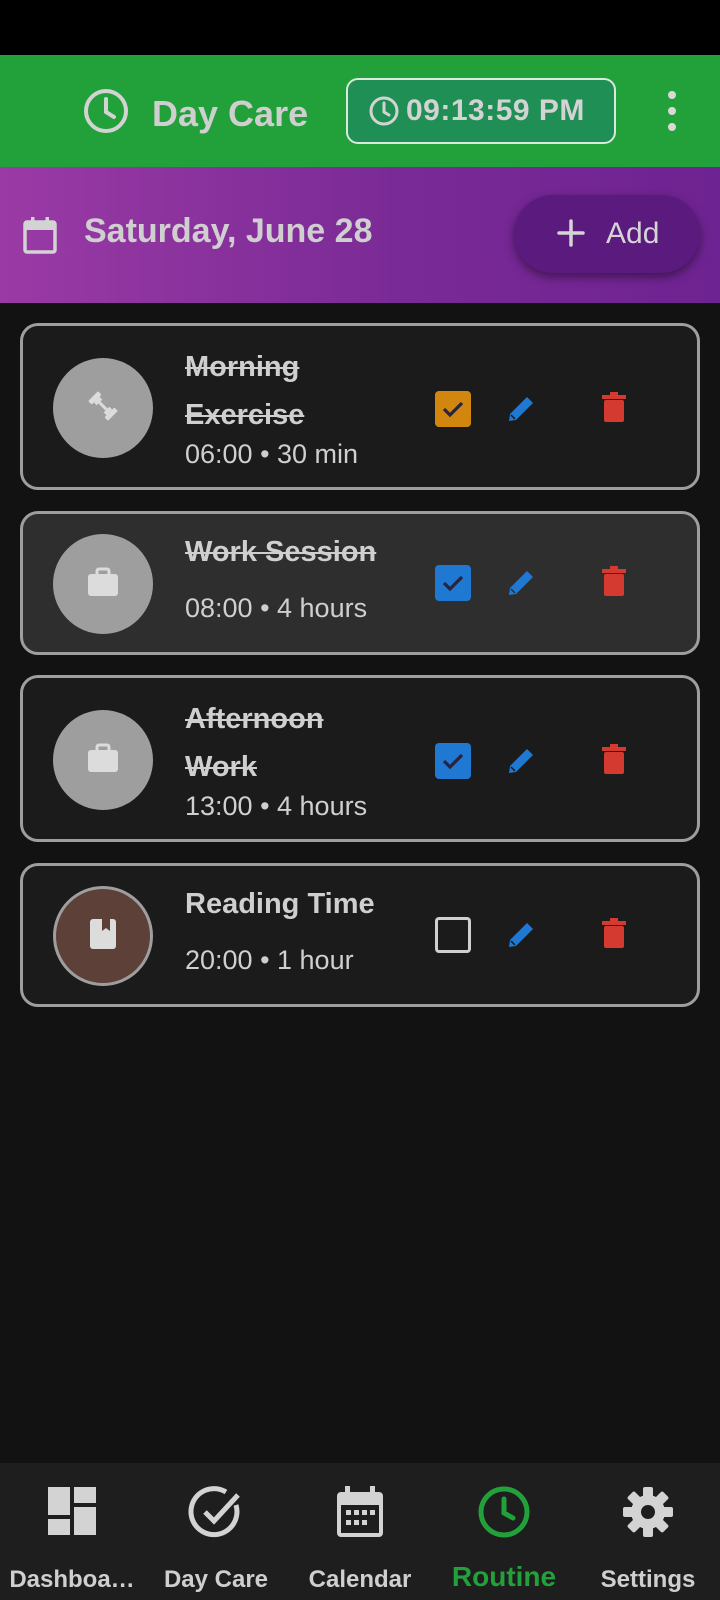 This screenshot has width=720, height=1600. What do you see at coordinates (633, 233) in the screenshot?
I see `add-button-label: Add` at bounding box center [633, 233].